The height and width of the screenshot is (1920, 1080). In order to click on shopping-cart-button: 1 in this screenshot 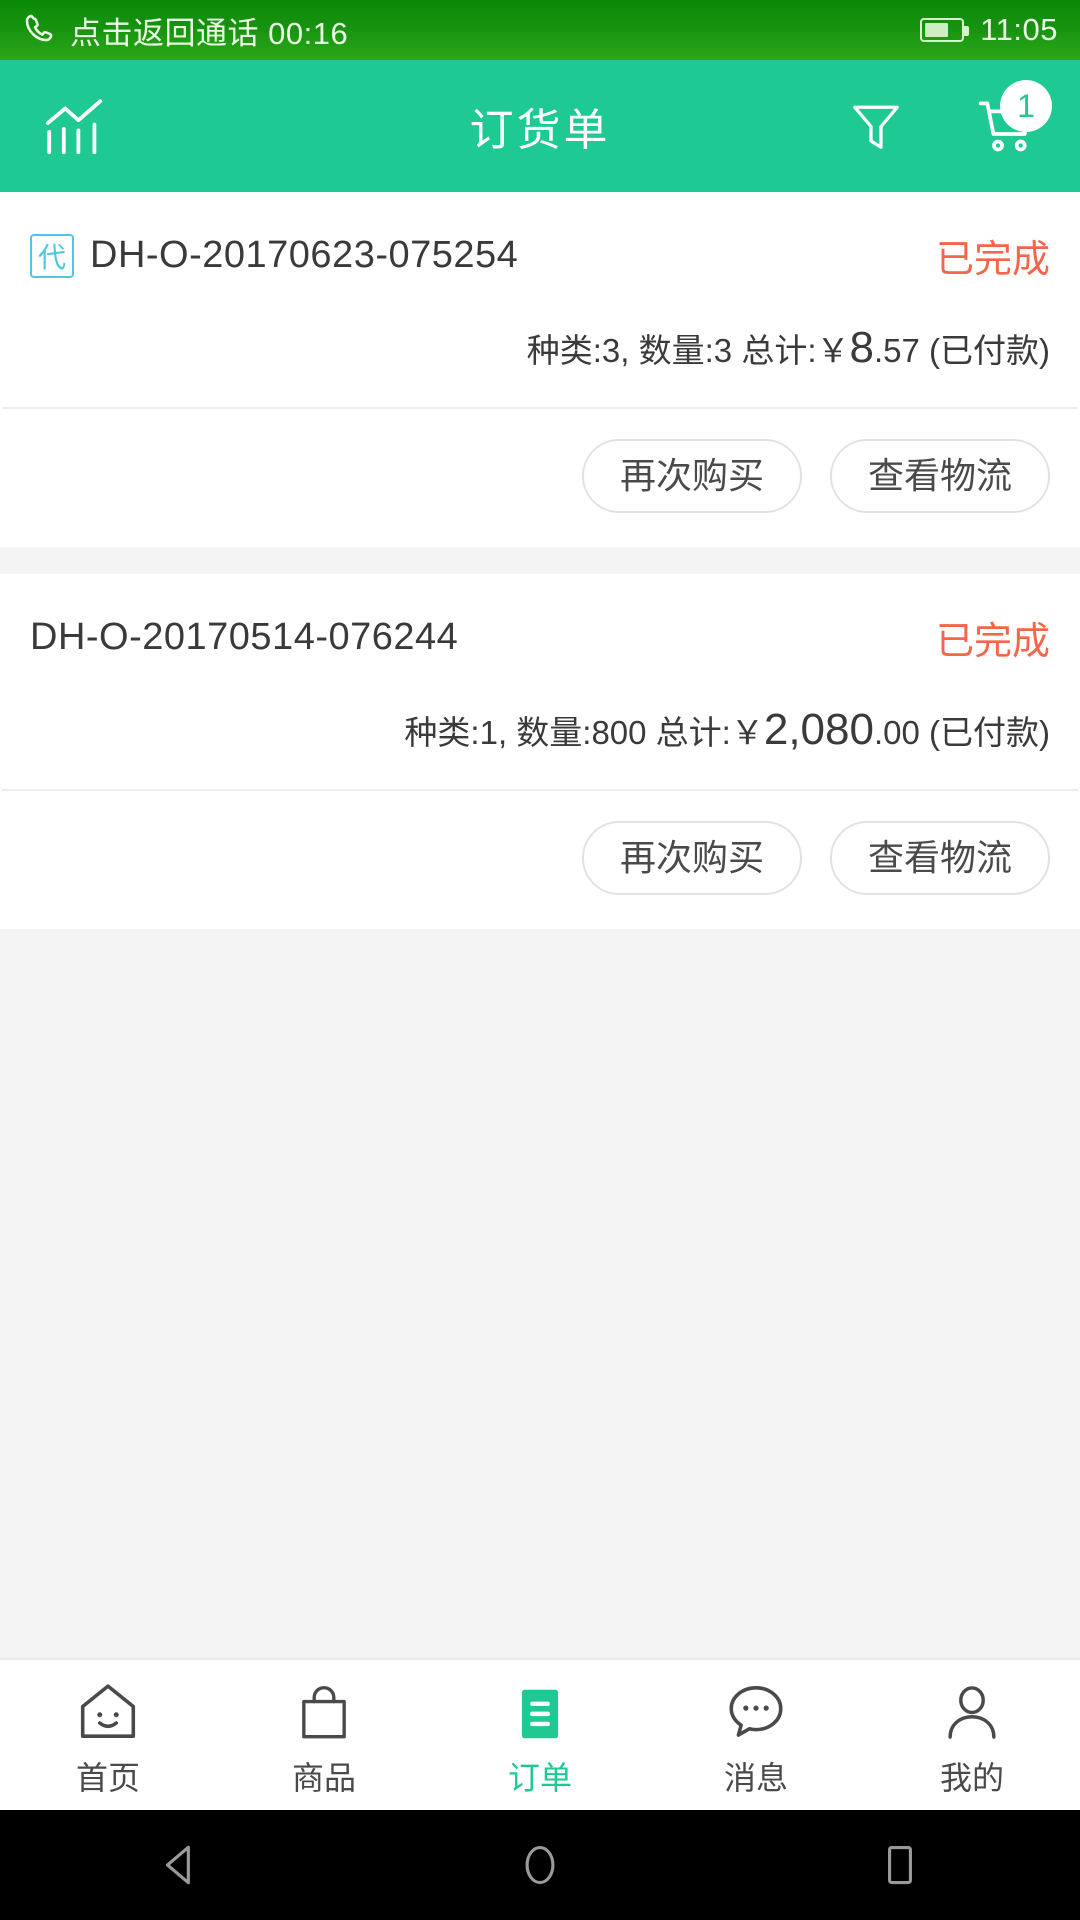, I will do `click(1007, 125)`.